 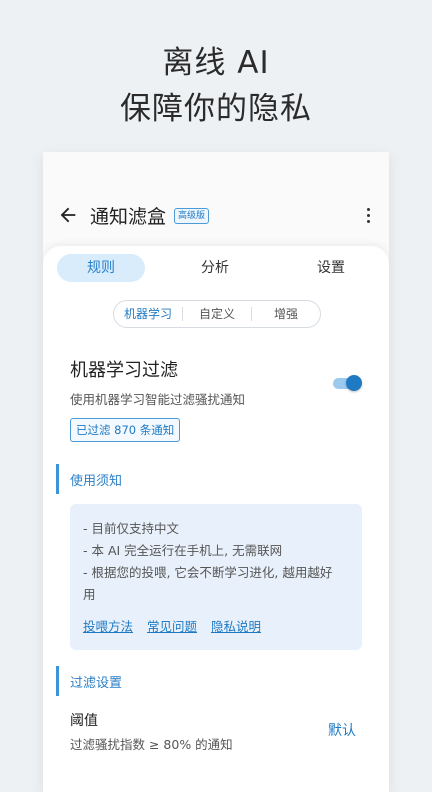 I want to click on privacy-link: 隐私说明, so click(x=236, y=626).